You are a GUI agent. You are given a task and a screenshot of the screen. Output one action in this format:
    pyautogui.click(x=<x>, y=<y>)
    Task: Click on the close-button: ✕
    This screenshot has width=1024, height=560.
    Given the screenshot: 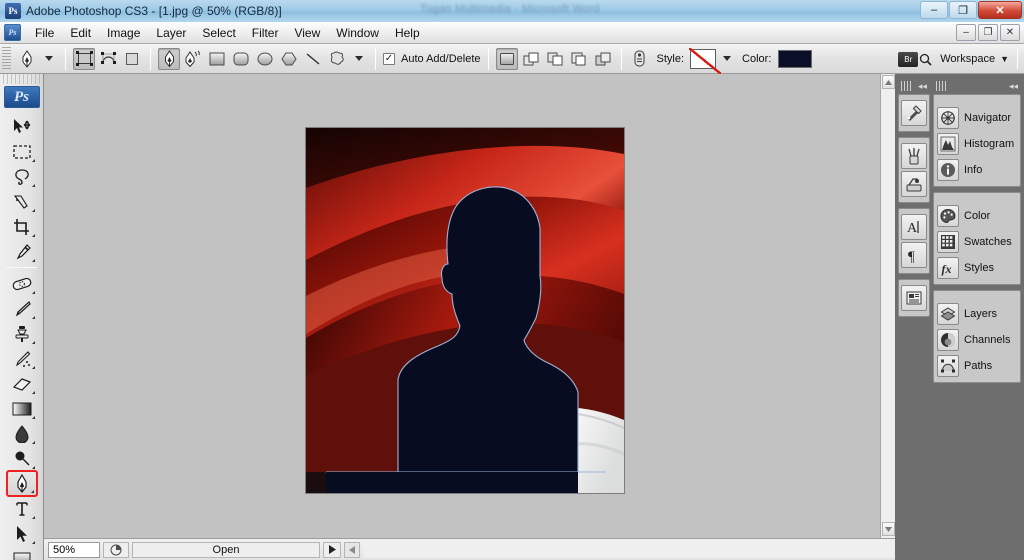 What is the action you would take?
    pyautogui.click(x=1000, y=10)
    